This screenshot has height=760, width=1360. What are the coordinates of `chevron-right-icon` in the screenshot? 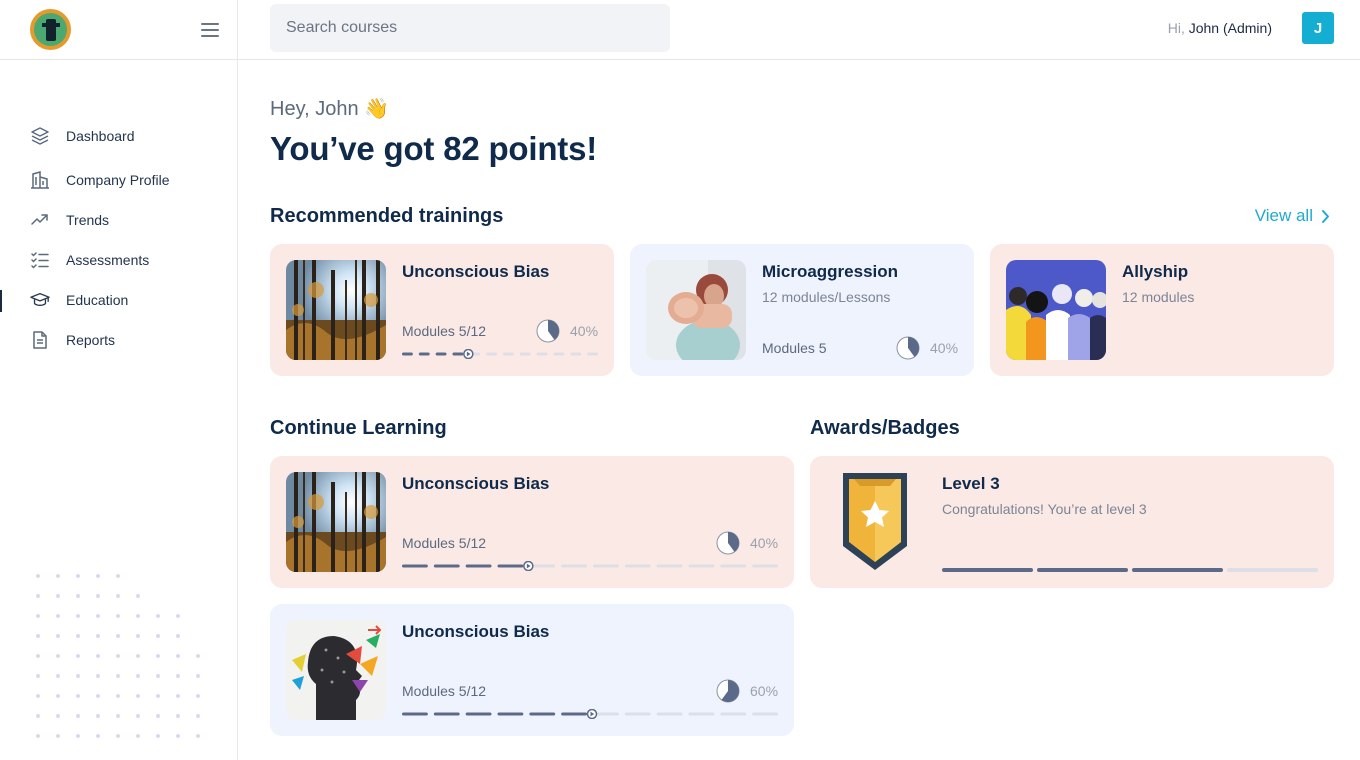 It's located at (1325, 216).